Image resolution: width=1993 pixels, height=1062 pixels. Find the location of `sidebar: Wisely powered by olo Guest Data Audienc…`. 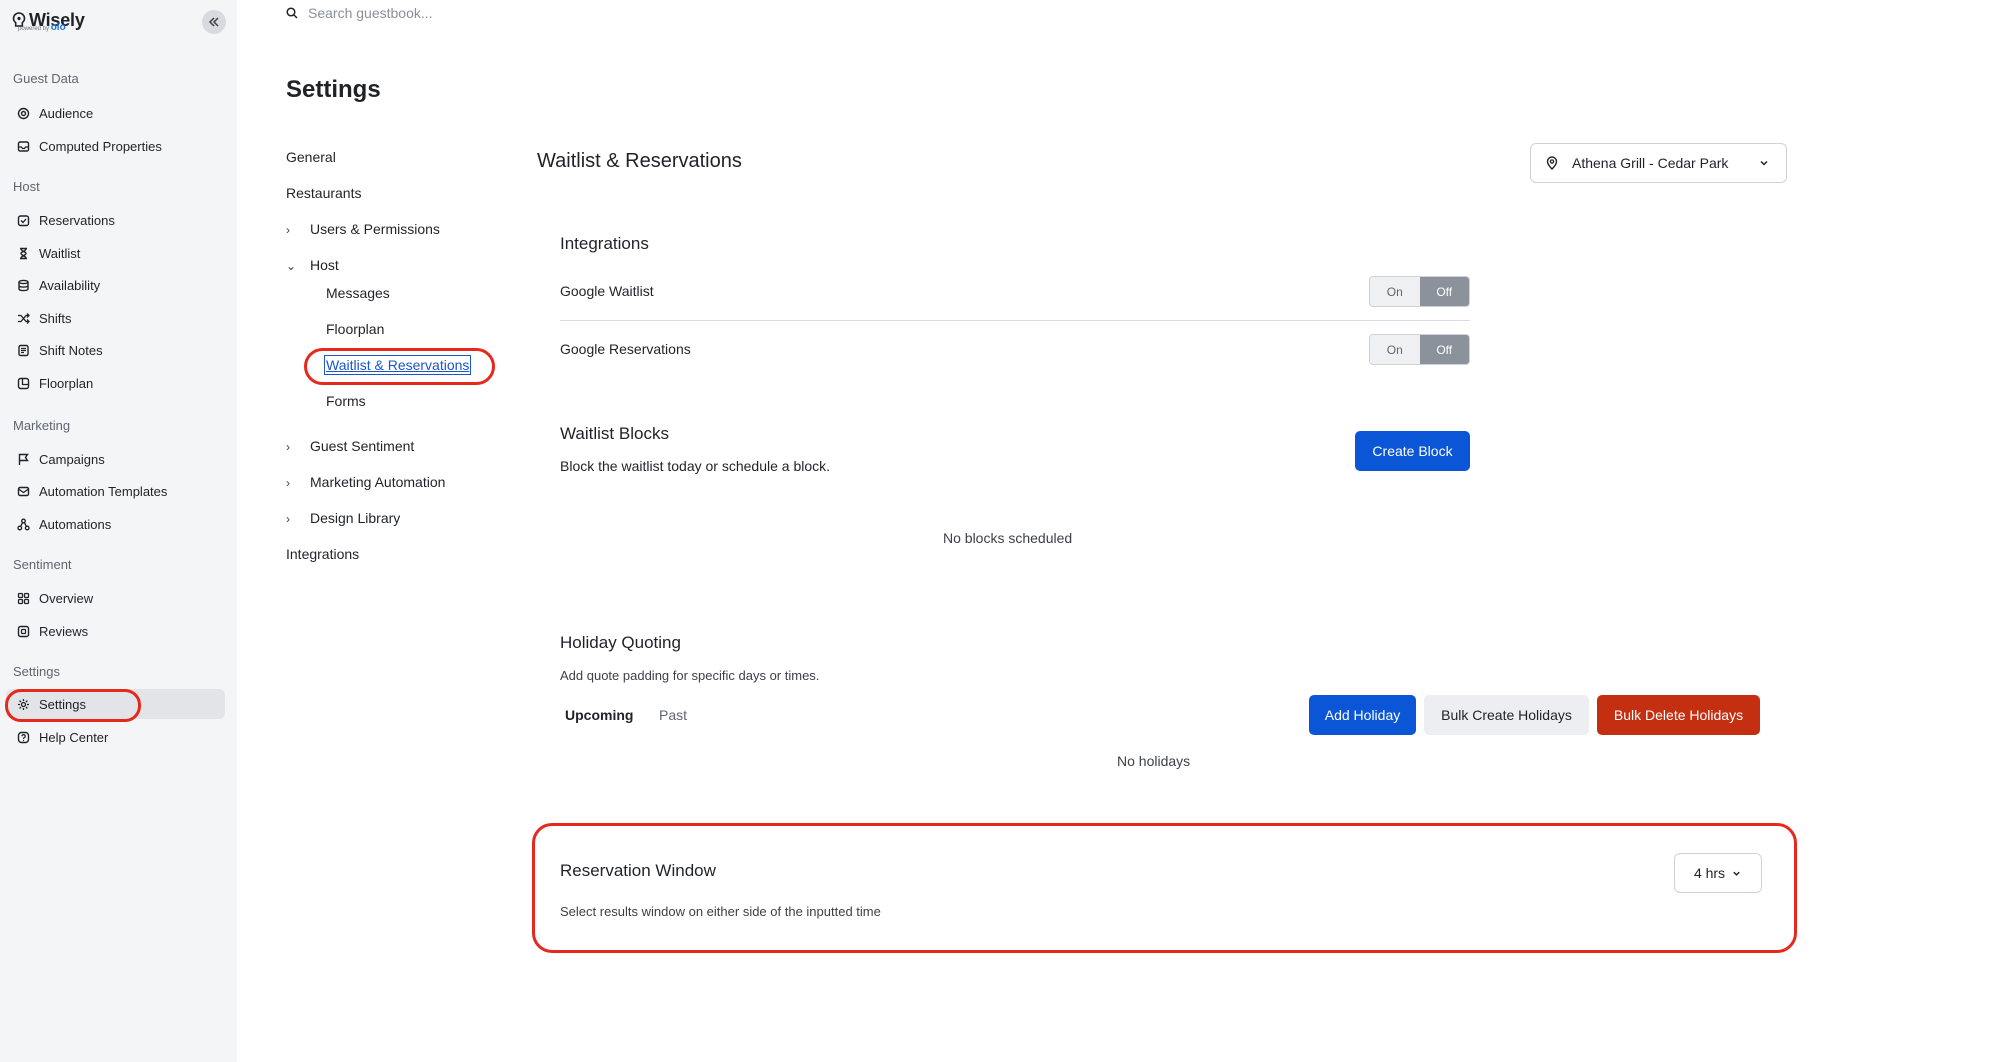

sidebar: Wisely powered by olo Guest Data Audienc… is located at coordinates (118, 531).